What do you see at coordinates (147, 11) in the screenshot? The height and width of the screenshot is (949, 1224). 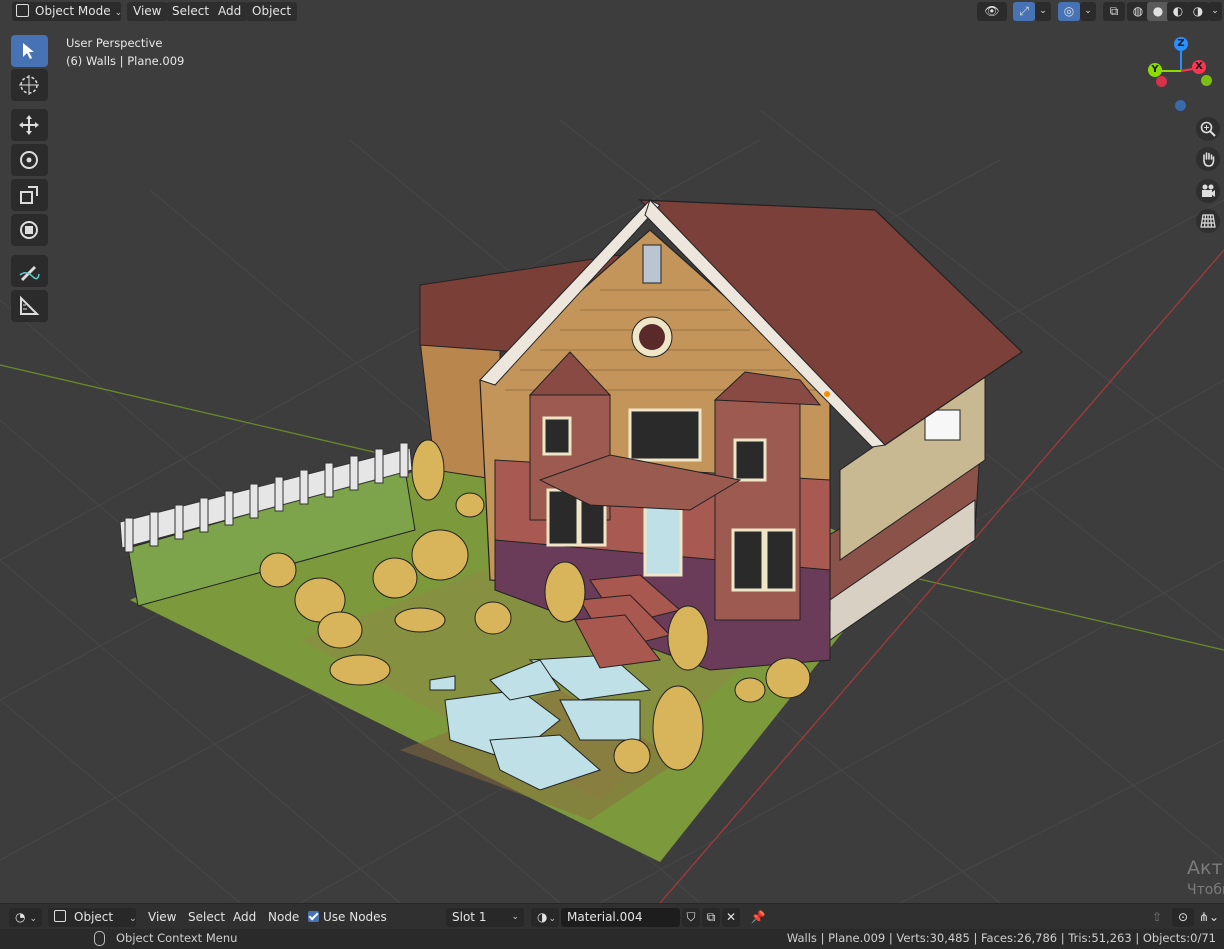 I see `menu-view: View` at bounding box center [147, 11].